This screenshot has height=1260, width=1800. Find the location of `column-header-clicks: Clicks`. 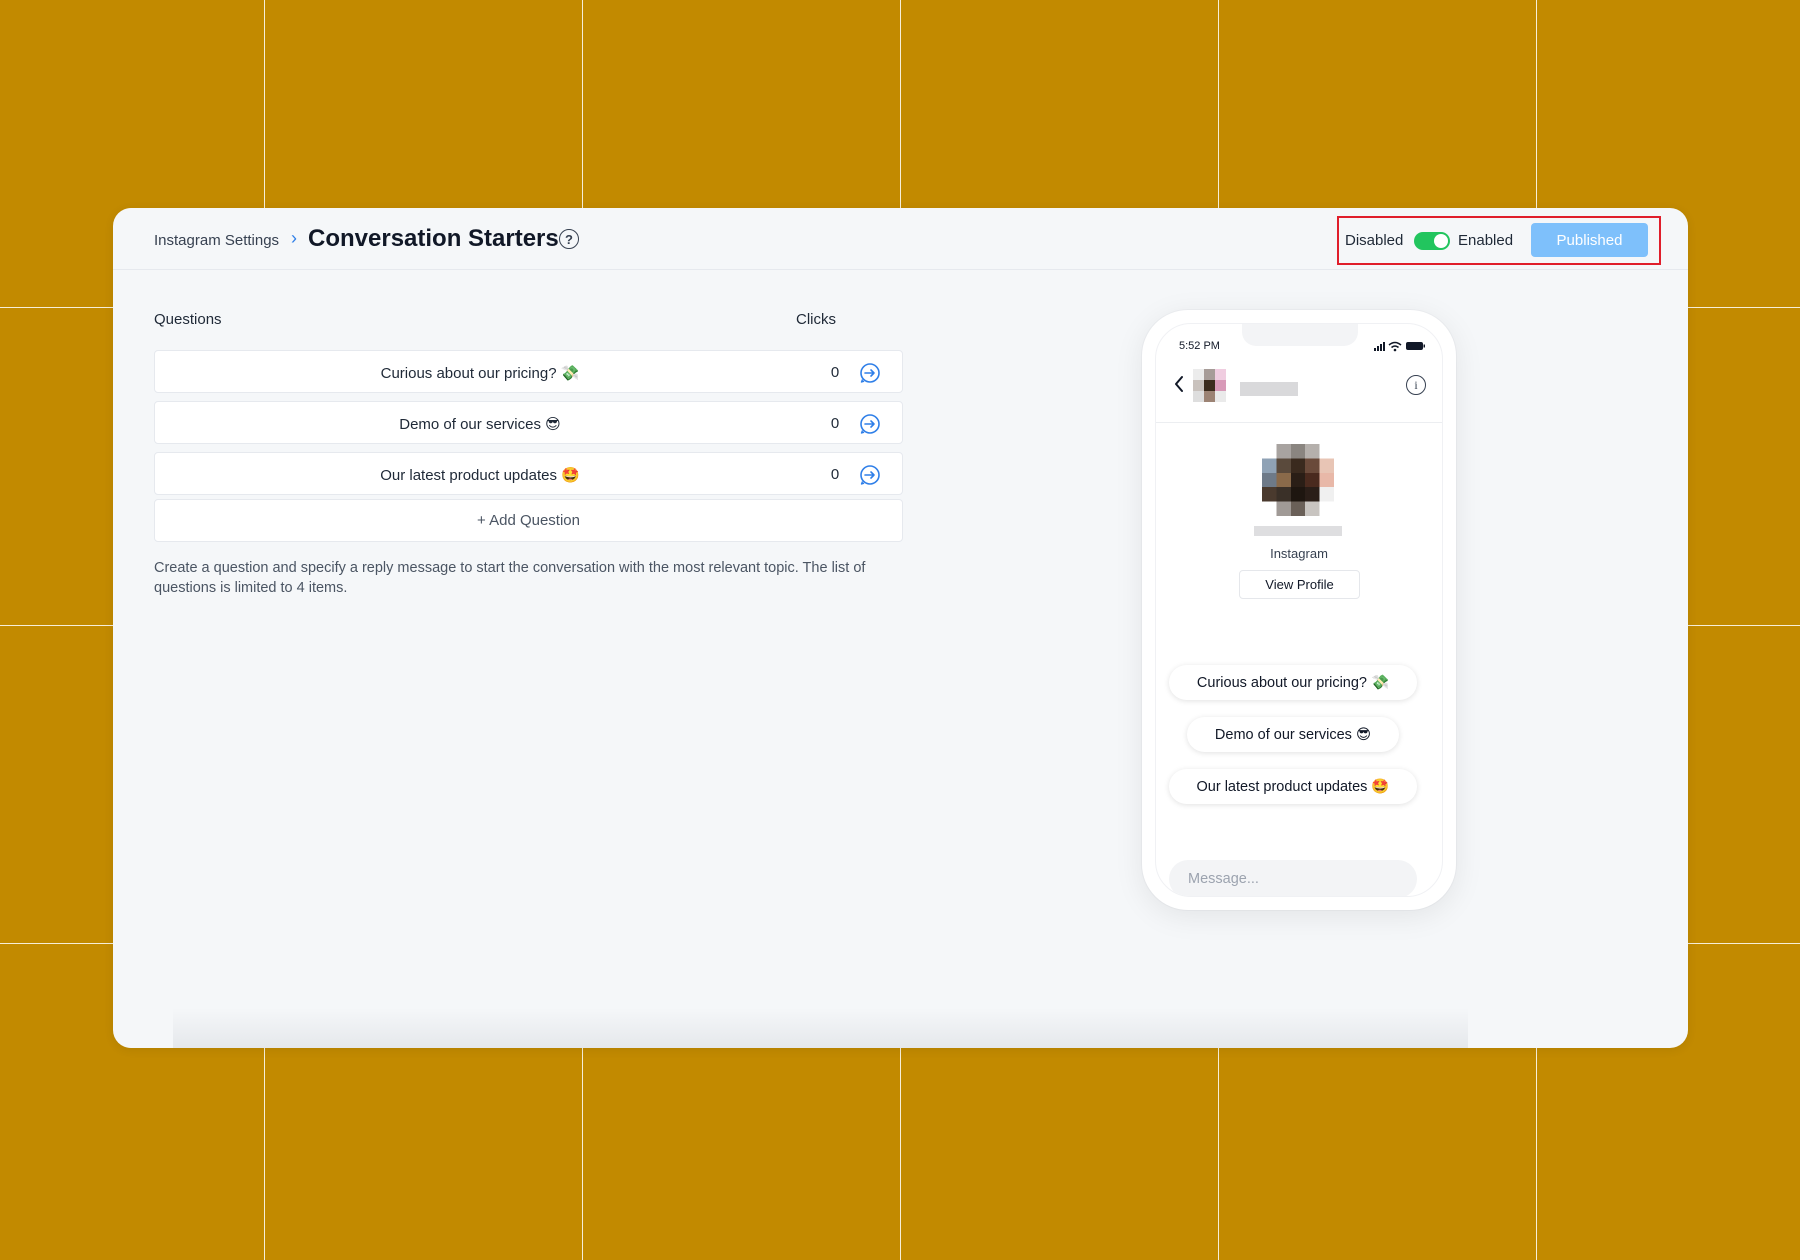

column-header-clicks: Clicks is located at coordinates (816, 319).